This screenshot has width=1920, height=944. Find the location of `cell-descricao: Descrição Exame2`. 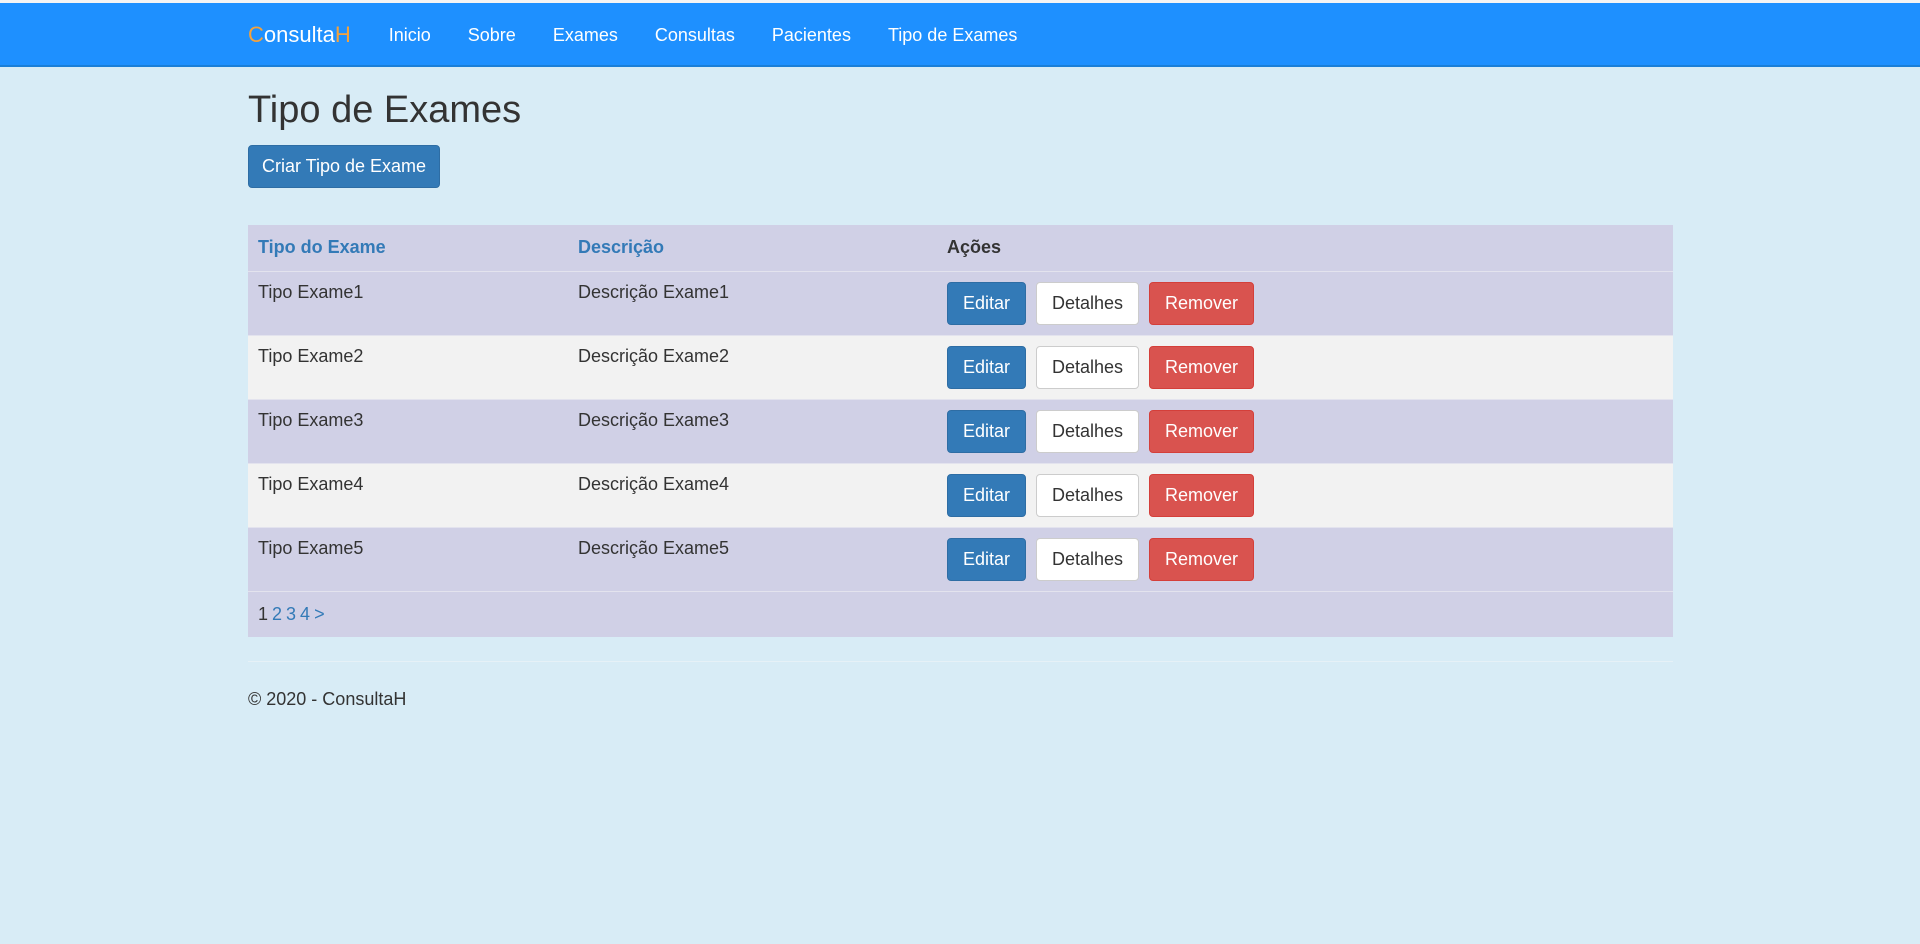

cell-descricao: Descrição Exame2 is located at coordinates (752, 366).